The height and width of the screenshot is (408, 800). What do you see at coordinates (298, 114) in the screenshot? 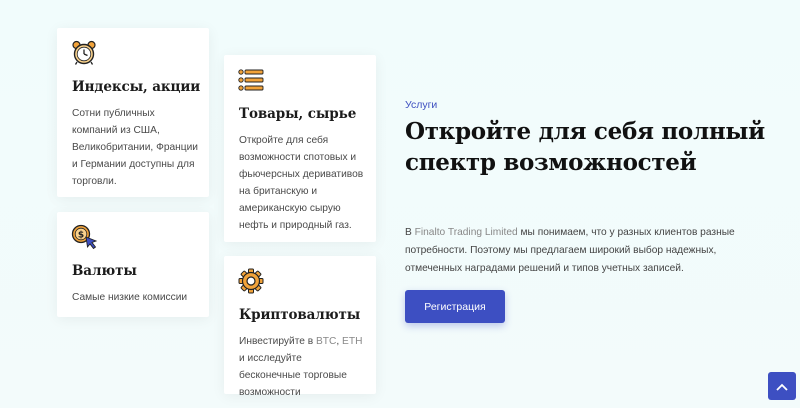
I see `card-title: Товары, сырье` at bounding box center [298, 114].